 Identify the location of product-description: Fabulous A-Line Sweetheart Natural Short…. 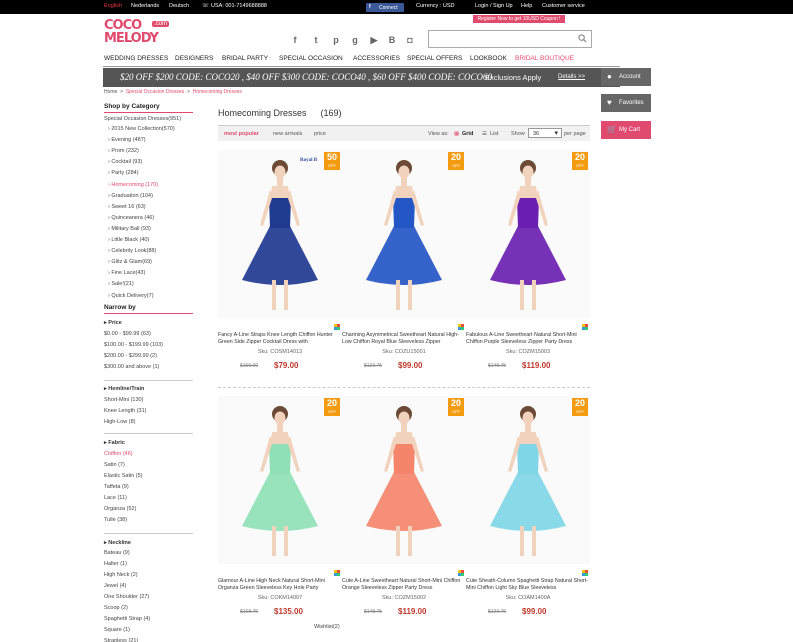
(528, 339).